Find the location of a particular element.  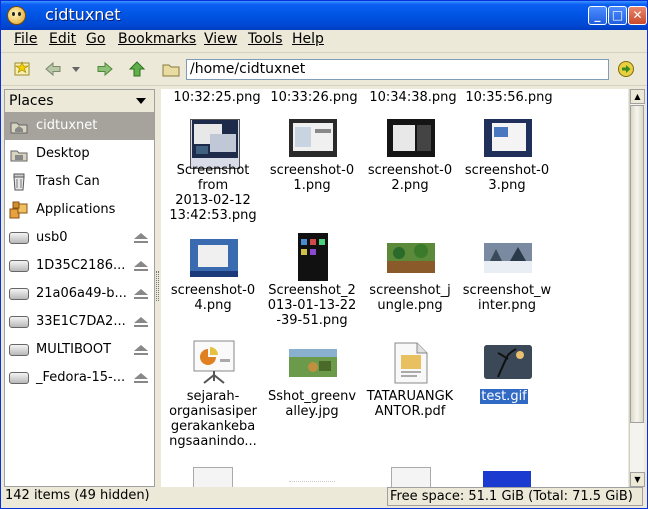

sidebar-item-label: Applications is located at coordinates (76, 209).